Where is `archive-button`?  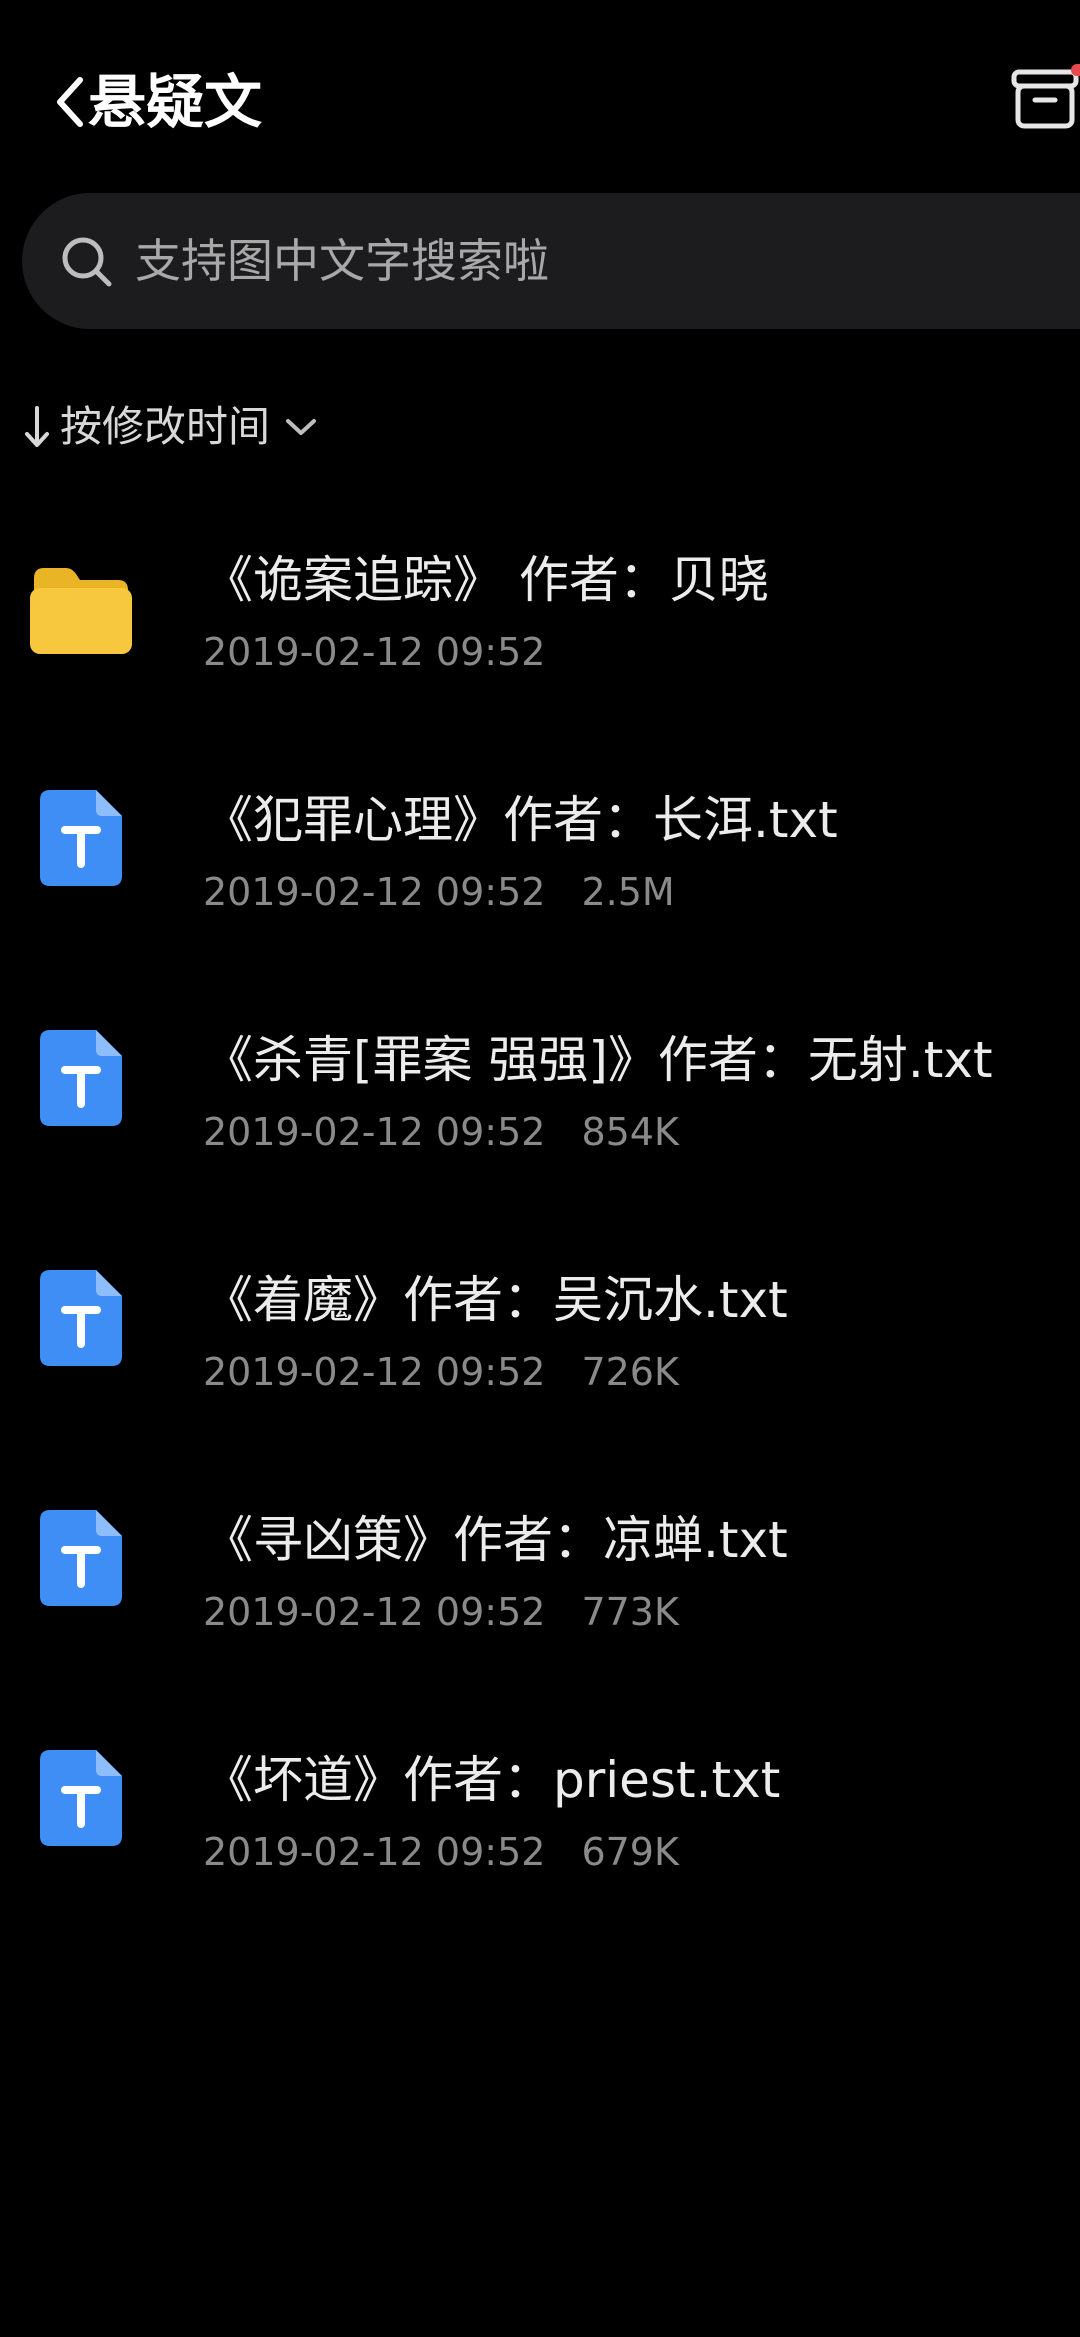 archive-button is located at coordinates (1044, 100).